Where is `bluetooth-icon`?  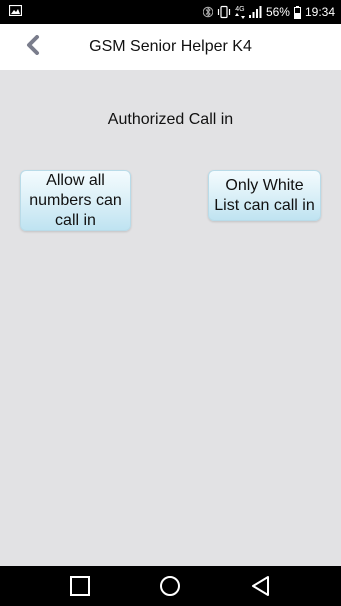 bluetooth-icon is located at coordinates (207, 12).